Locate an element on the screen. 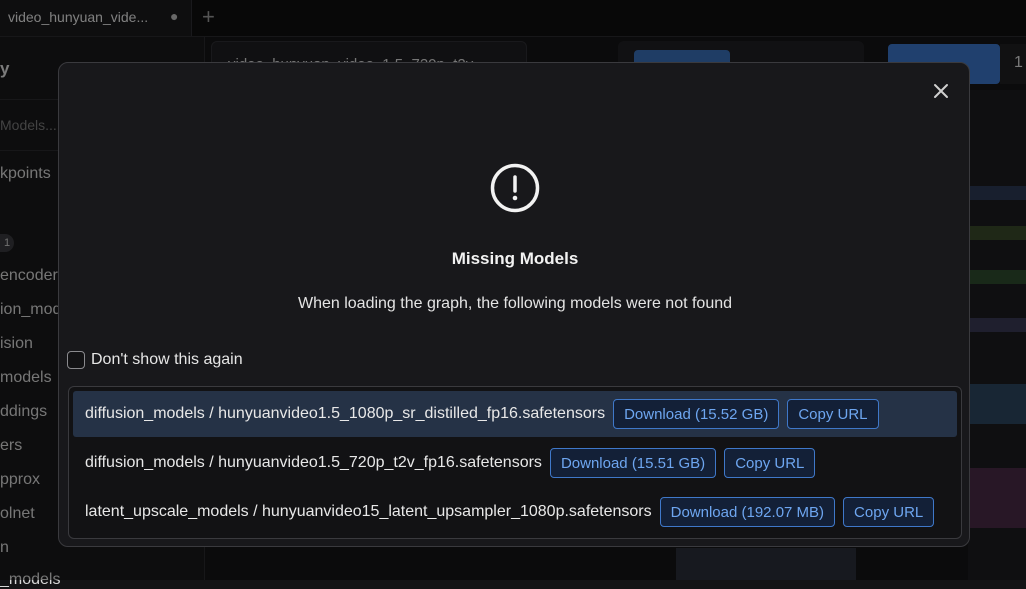 Image resolution: width=1026 pixels, height=589 pixels. dont-show-again-option: Don't show this again is located at coordinates (155, 360).